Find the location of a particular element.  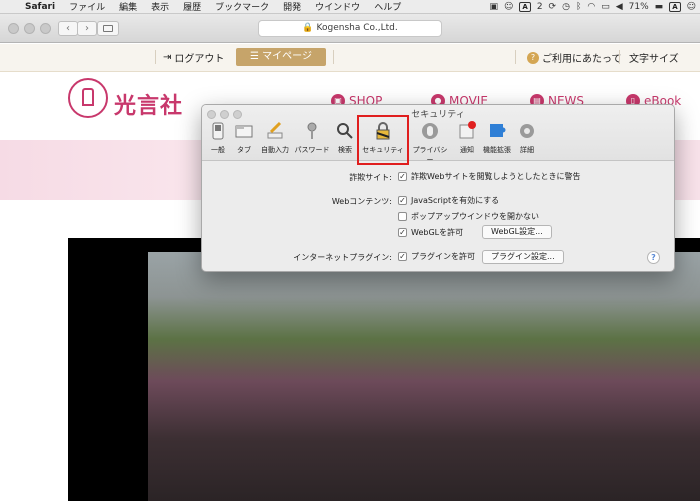

tab-advanced-label: 詳細 is located at coordinates (527, 150).